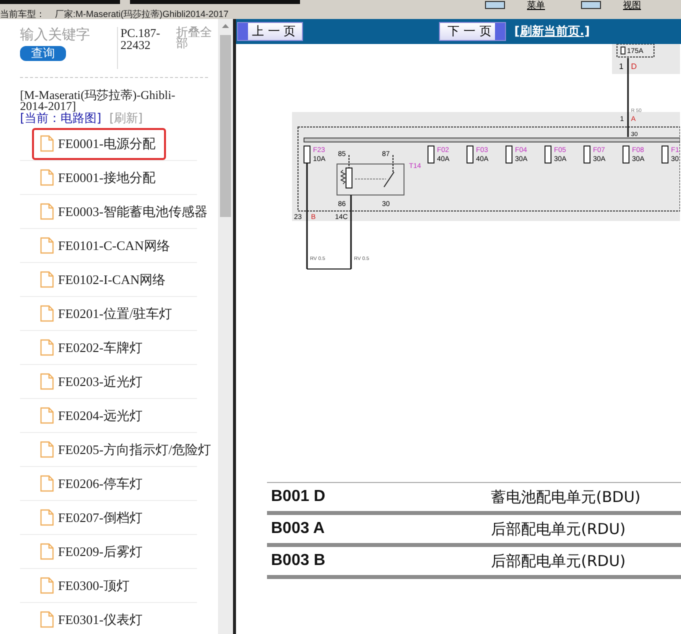 This screenshot has height=634, width=681. I want to click on connector-label: D, so click(634, 66).